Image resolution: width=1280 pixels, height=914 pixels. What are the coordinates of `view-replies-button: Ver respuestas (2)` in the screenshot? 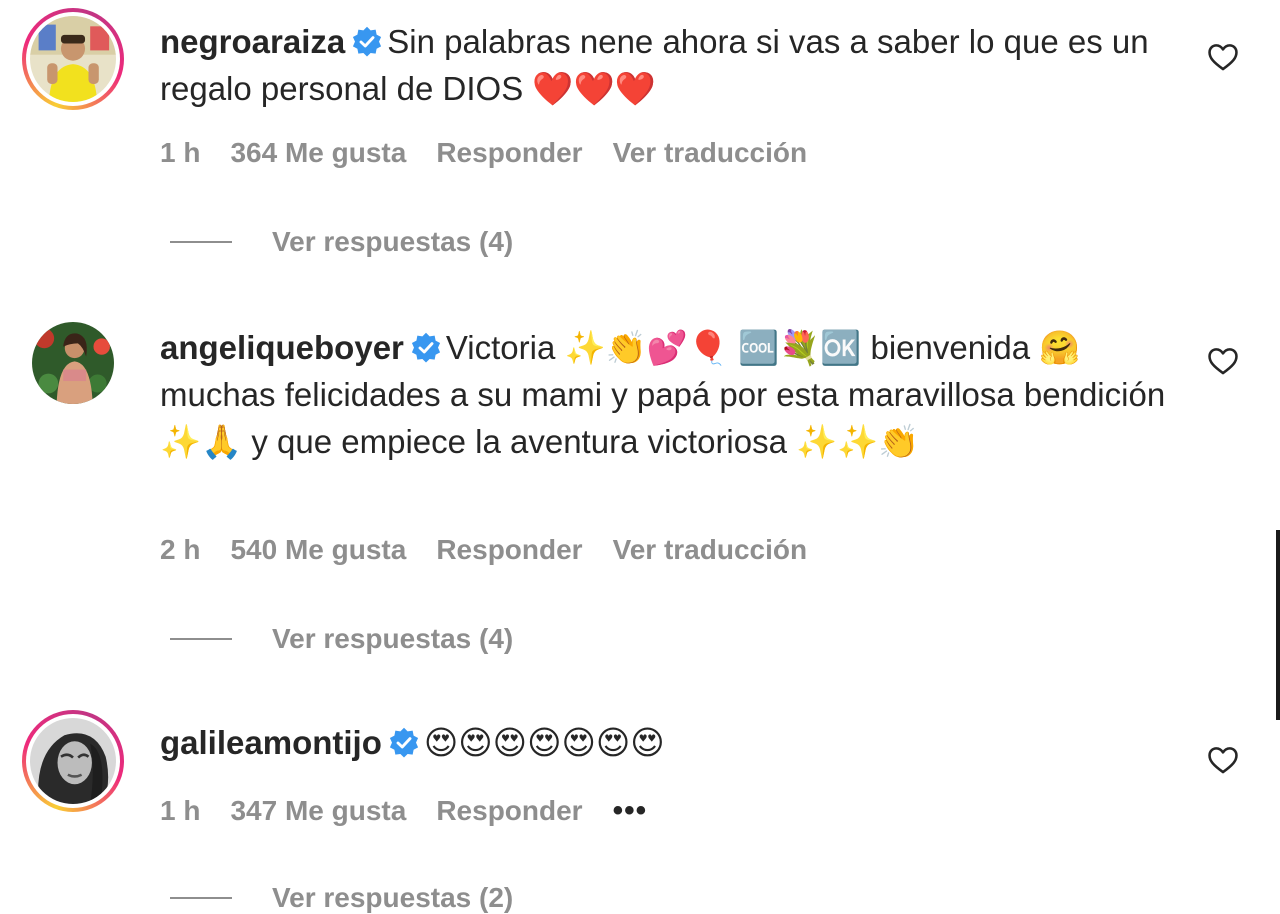 It's located at (341, 898).